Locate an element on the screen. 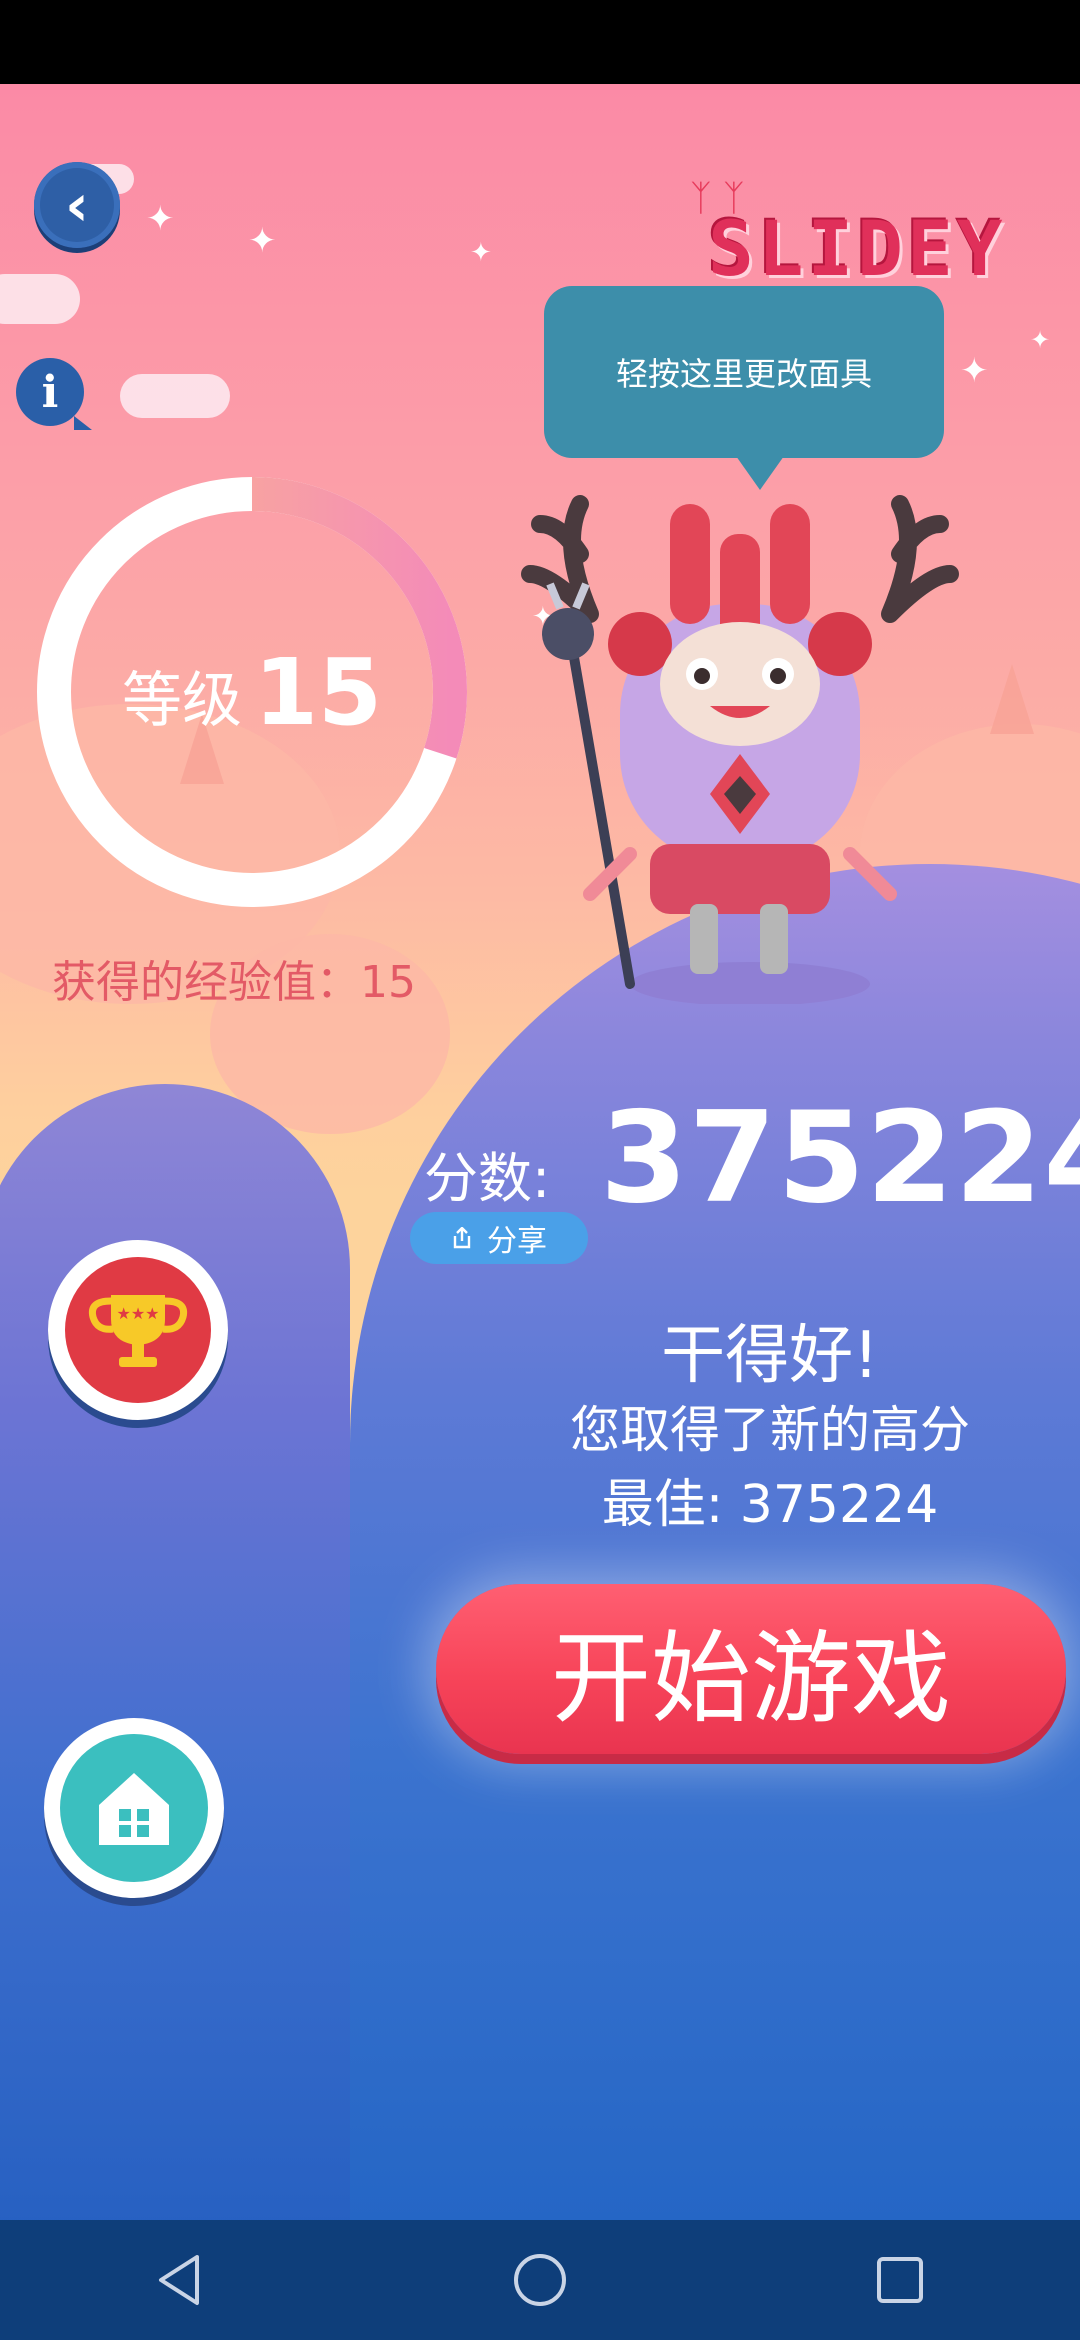 The width and height of the screenshot is (1080, 2340). nav-recent-button is located at coordinates (900, 2280).